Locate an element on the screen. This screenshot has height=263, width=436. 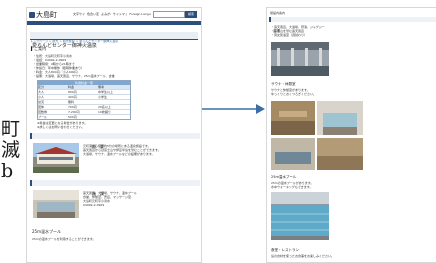
site-logo: 大島町 is located at coordinates (43, 15).